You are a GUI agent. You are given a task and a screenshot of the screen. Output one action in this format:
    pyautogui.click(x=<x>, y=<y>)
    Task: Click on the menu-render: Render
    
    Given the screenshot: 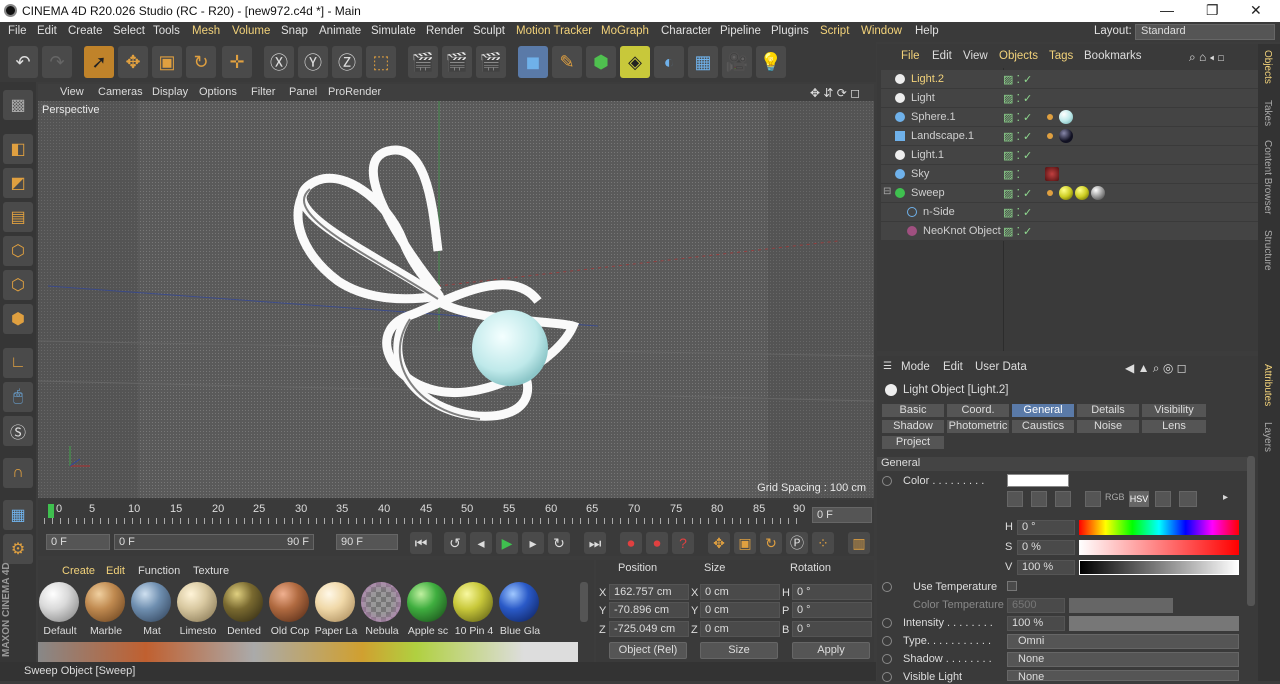 What is the action you would take?
    pyautogui.click(x=445, y=31)
    